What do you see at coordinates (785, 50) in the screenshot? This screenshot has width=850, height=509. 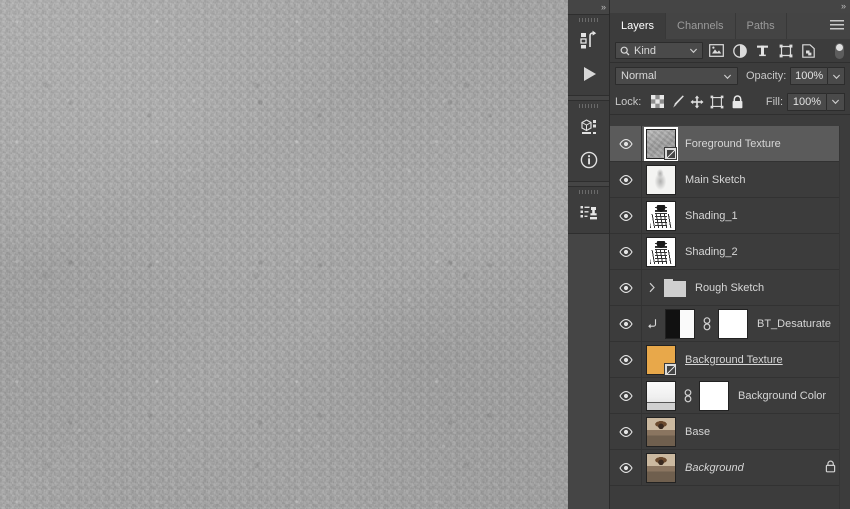 I see `shape-filter-icon` at bounding box center [785, 50].